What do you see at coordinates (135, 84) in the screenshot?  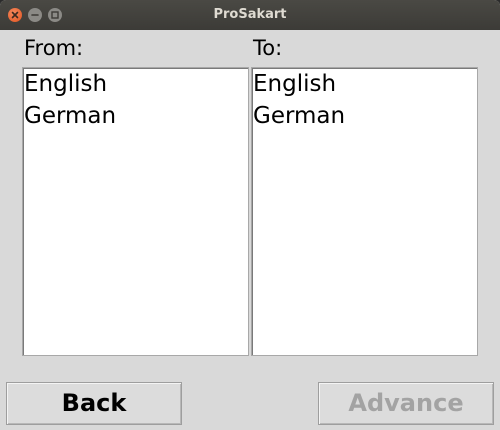 I see `from-list-item-english: English` at bounding box center [135, 84].